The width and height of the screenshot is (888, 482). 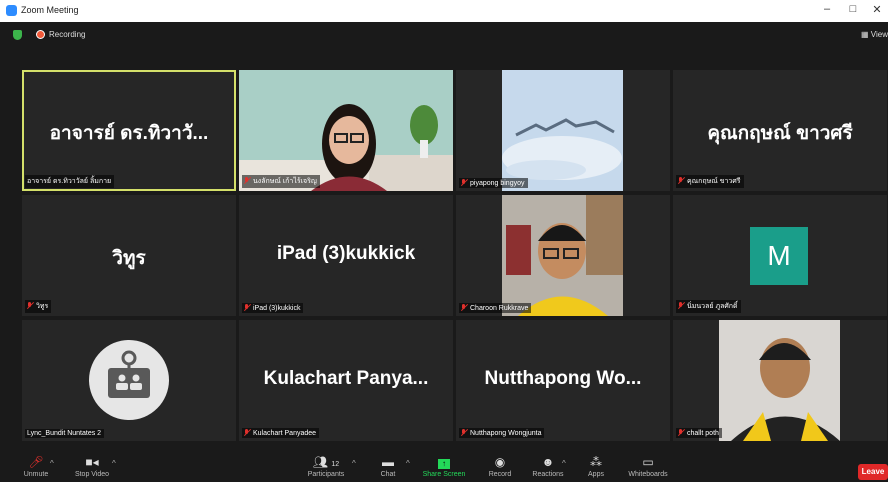 I want to click on share-screen-icon: ↑, so click(x=444, y=464).